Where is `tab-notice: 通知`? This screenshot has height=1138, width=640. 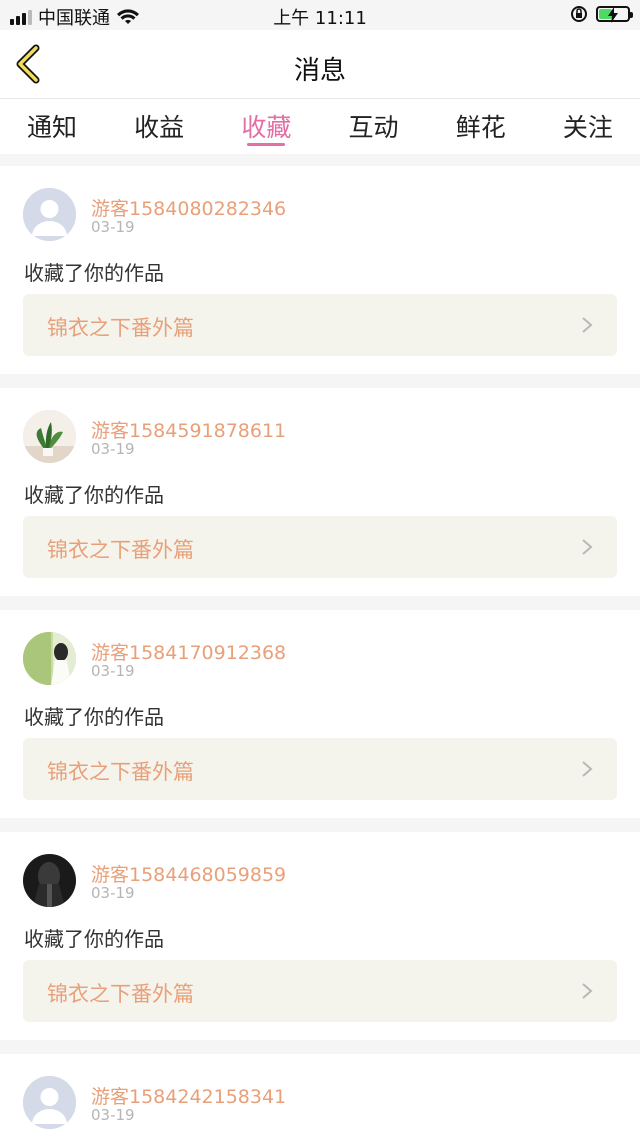 tab-notice: 通知 is located at coordinates (52, 126).